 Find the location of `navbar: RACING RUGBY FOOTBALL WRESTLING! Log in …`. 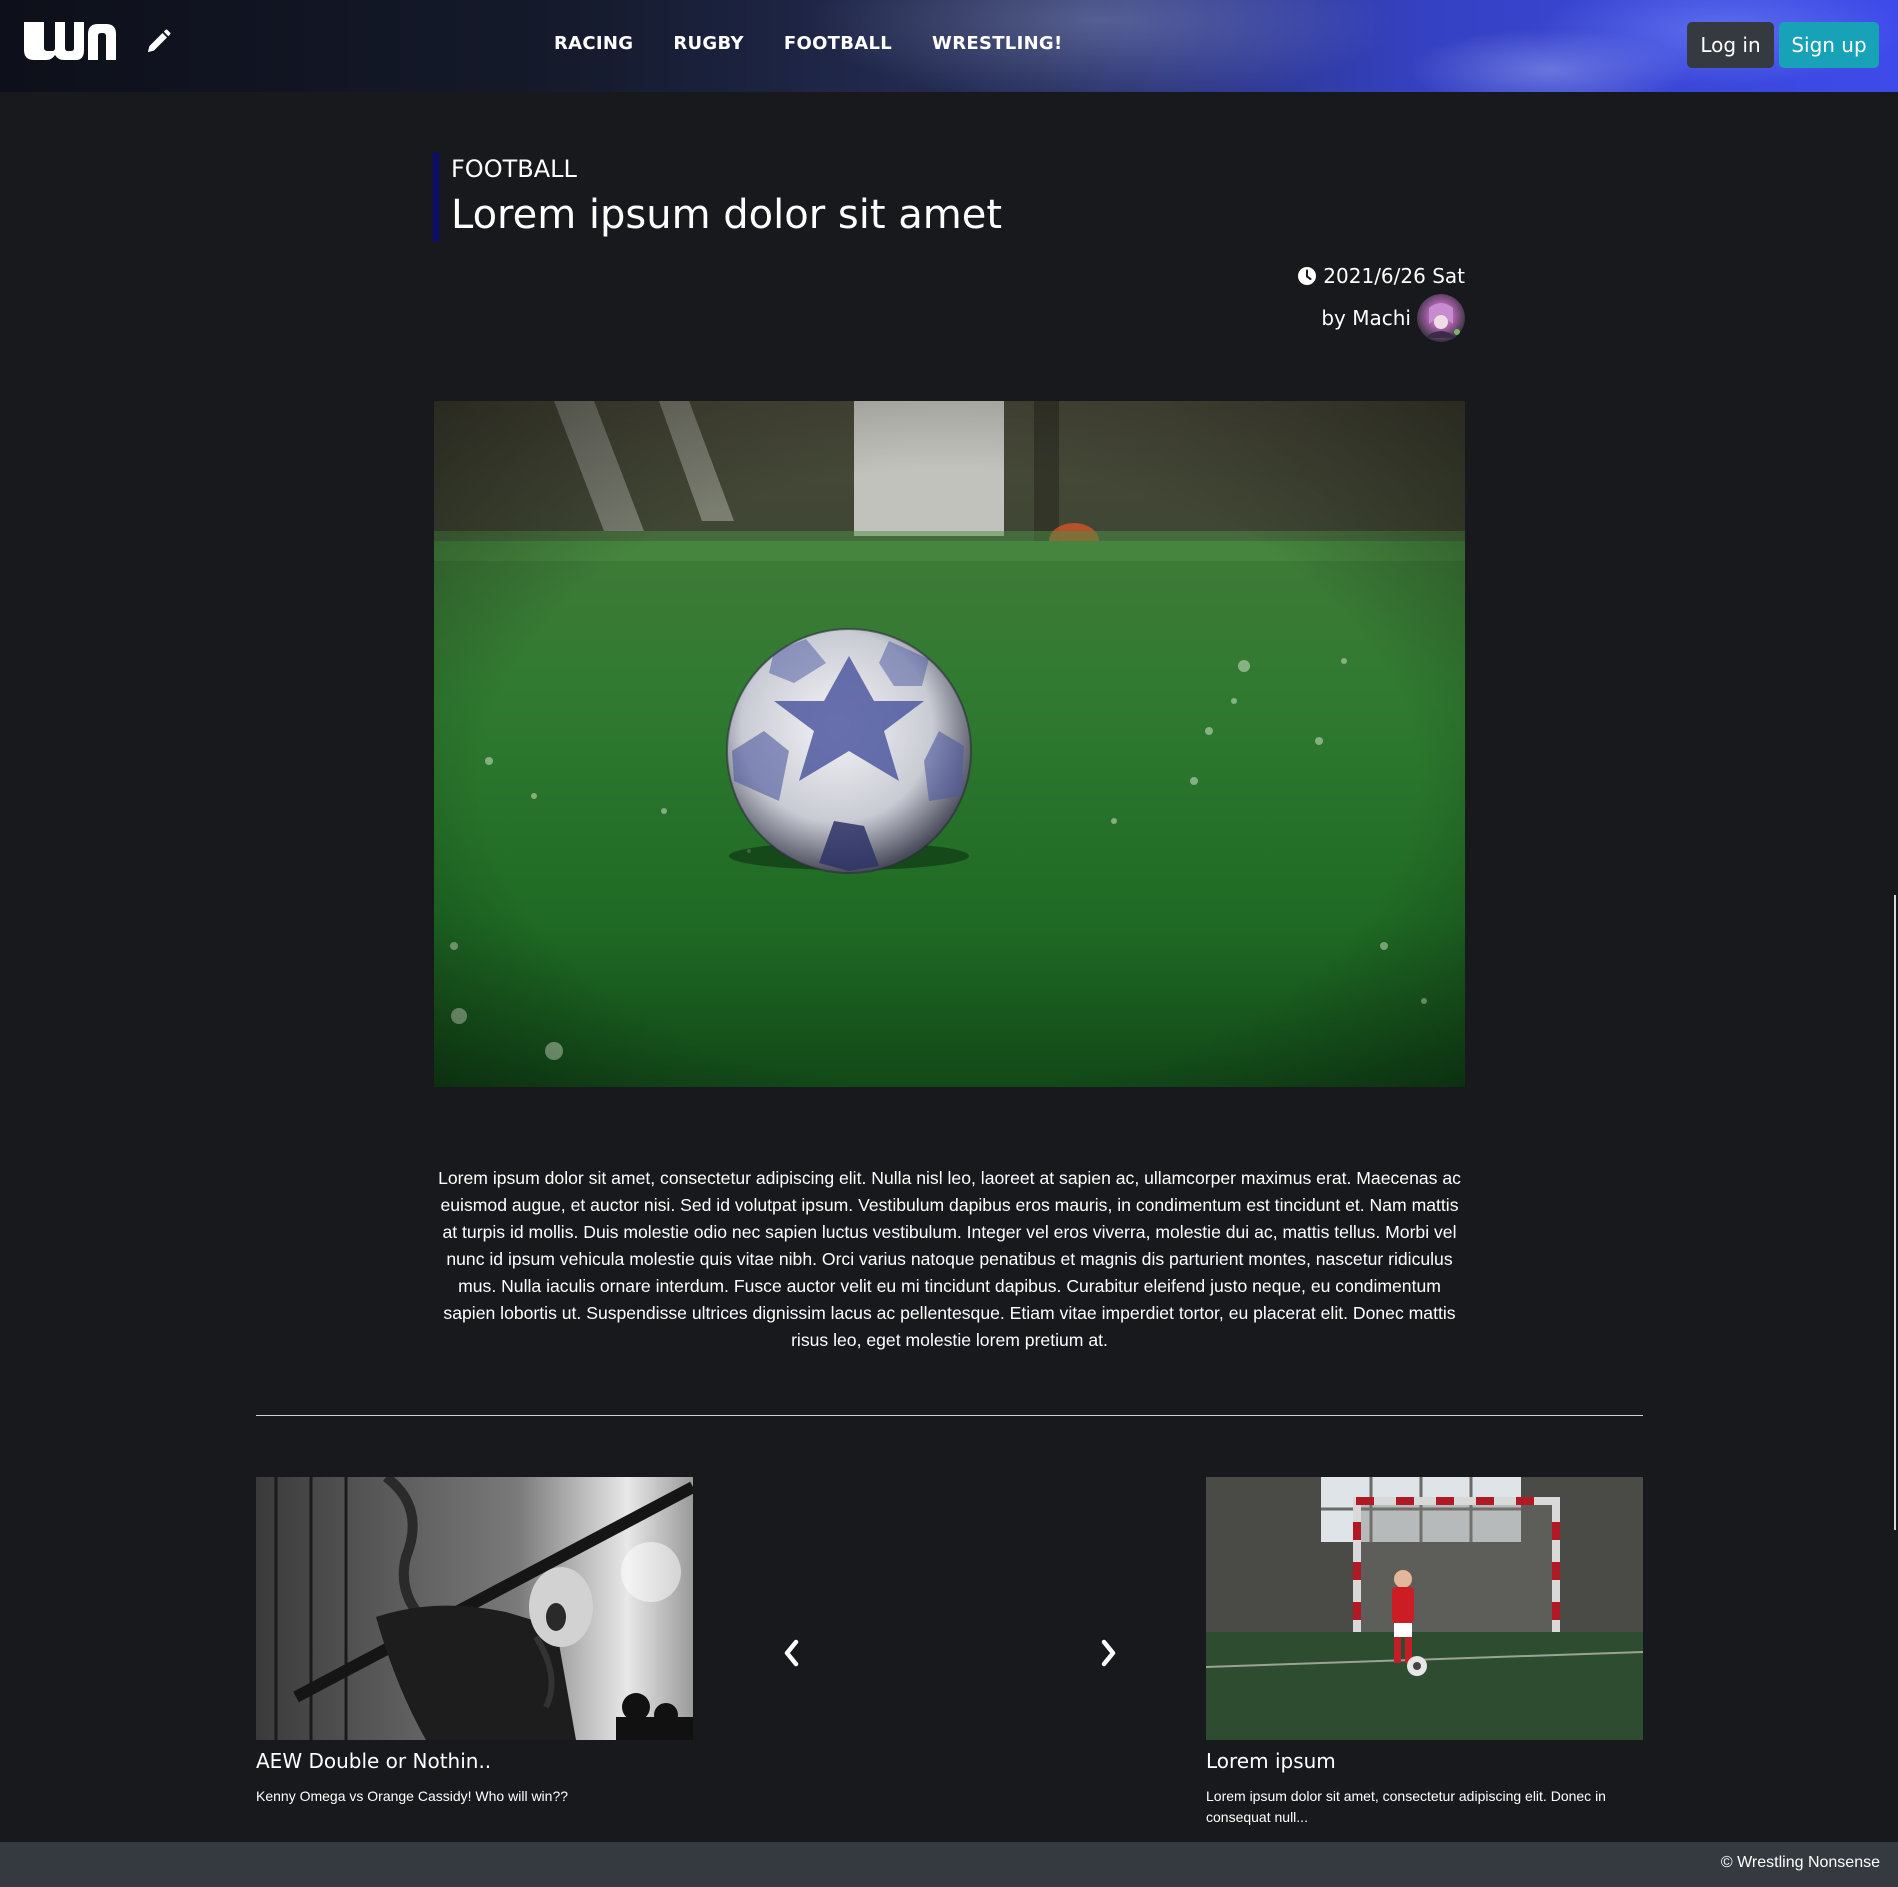

navbar: RACING RUGBY FOOTBALL WRESTLING! Log in … is located at coordinates (949, 46).